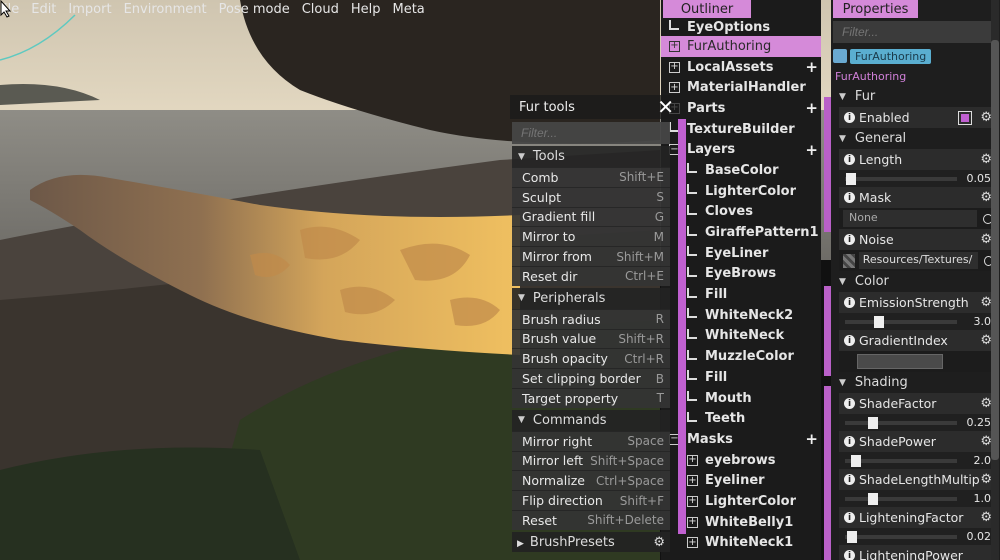 The image size is (1000, 560). I want to click on shadefactor-value: 0.25, so click(974, 422).